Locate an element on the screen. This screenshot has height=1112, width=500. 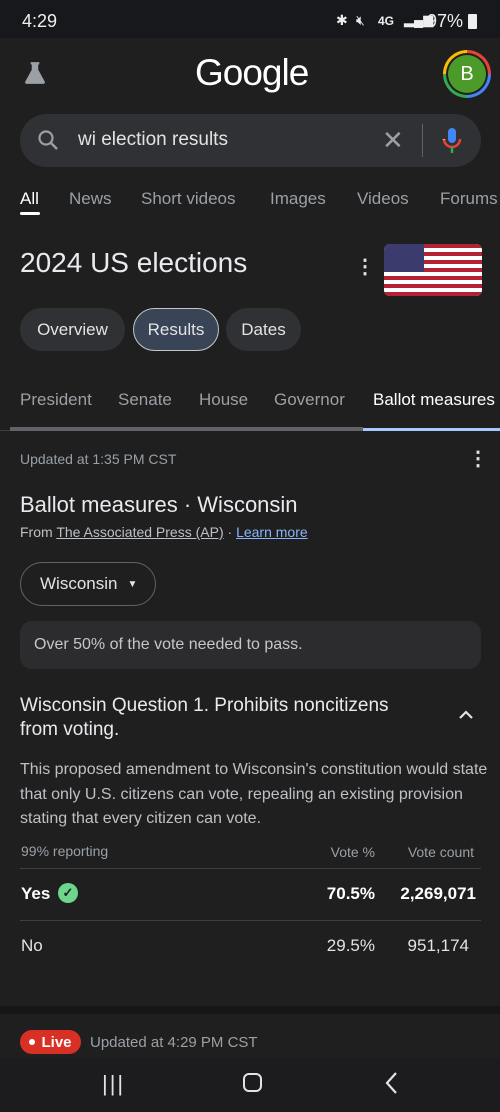
tab-news: News is located at coordinates (90, 199).